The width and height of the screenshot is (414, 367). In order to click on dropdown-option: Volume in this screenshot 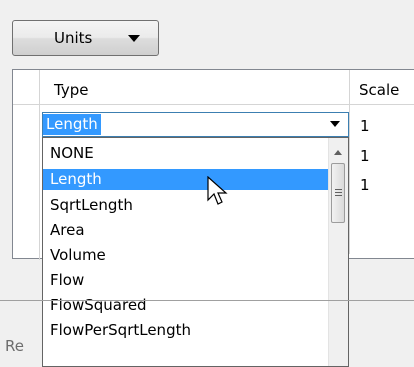, I will do `click(186, 255)`.